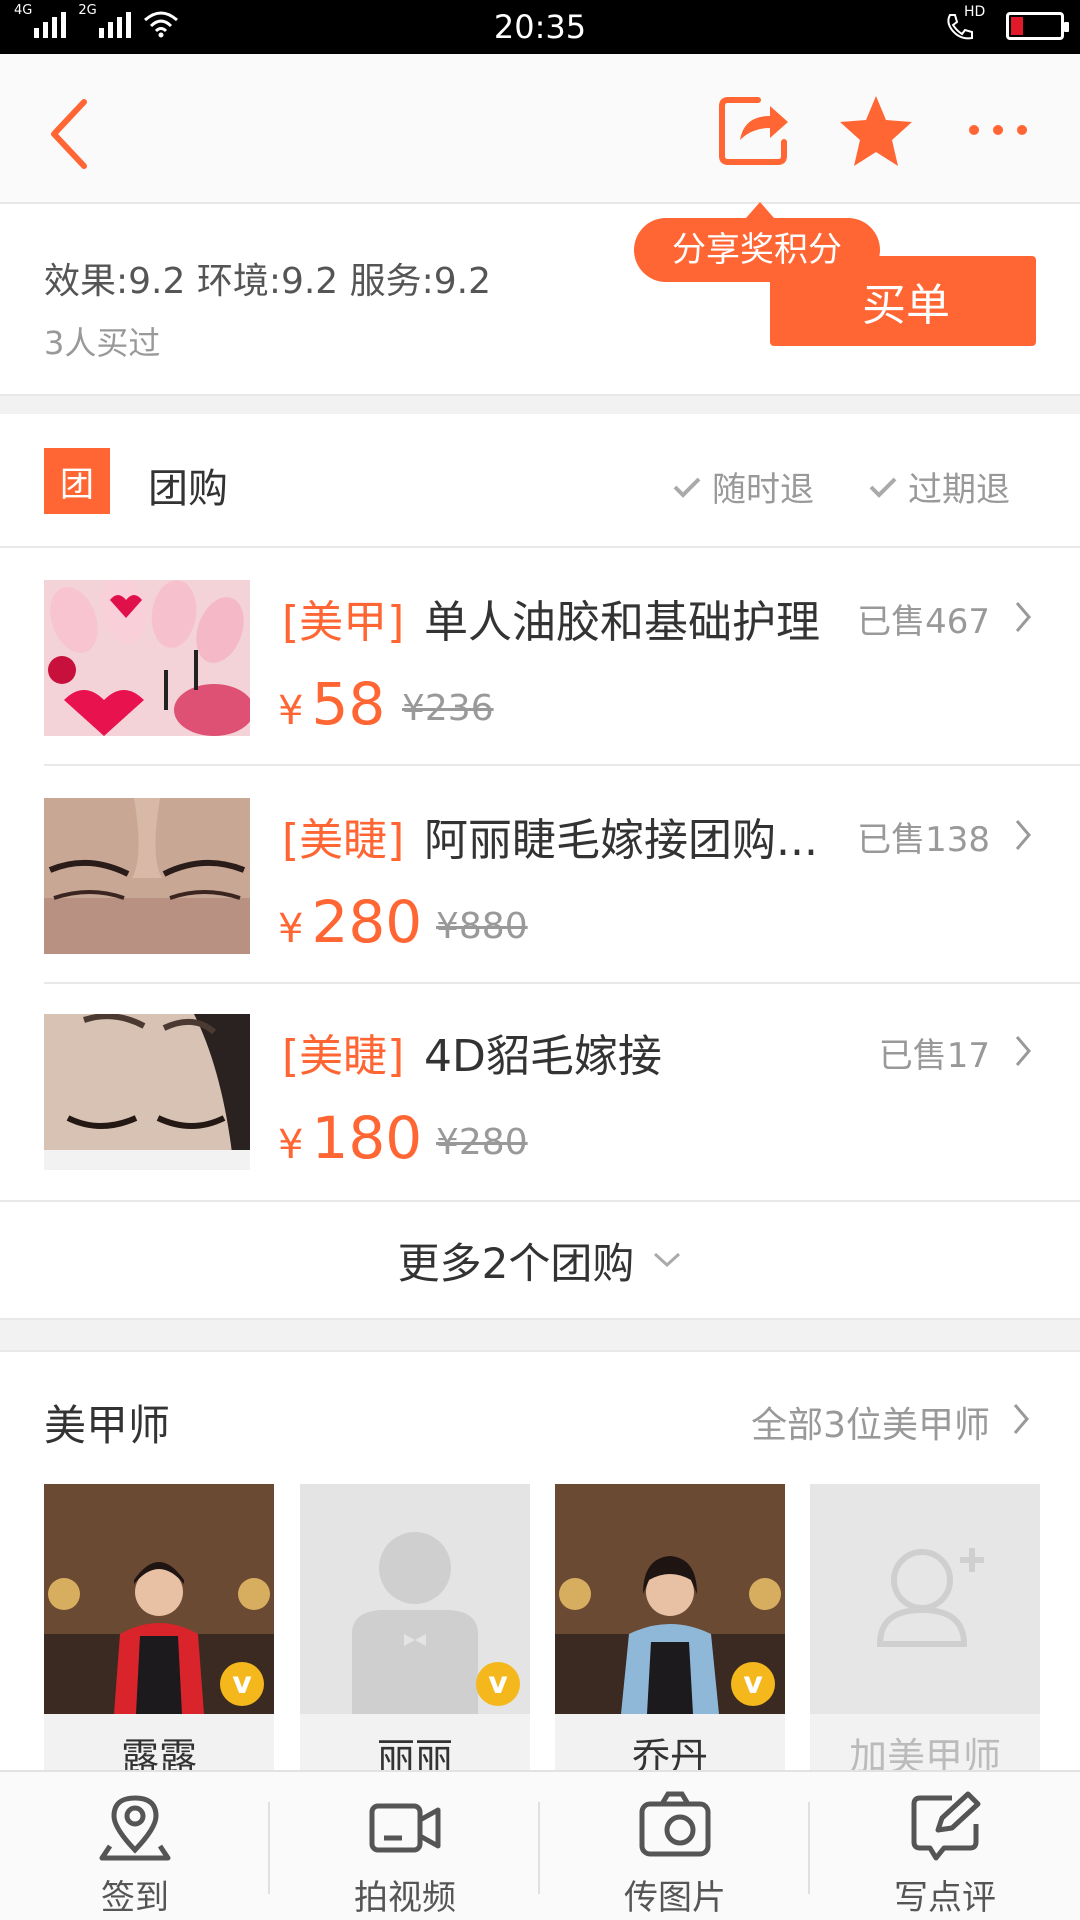 This screenshot has width=1080, height=1920. I want to click on top-nav-bar, so click(540, 129).